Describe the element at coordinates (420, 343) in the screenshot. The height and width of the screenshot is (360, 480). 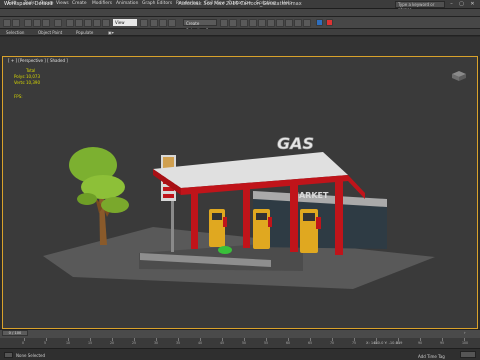
I see `timeline-tick-label: 90` at that location.